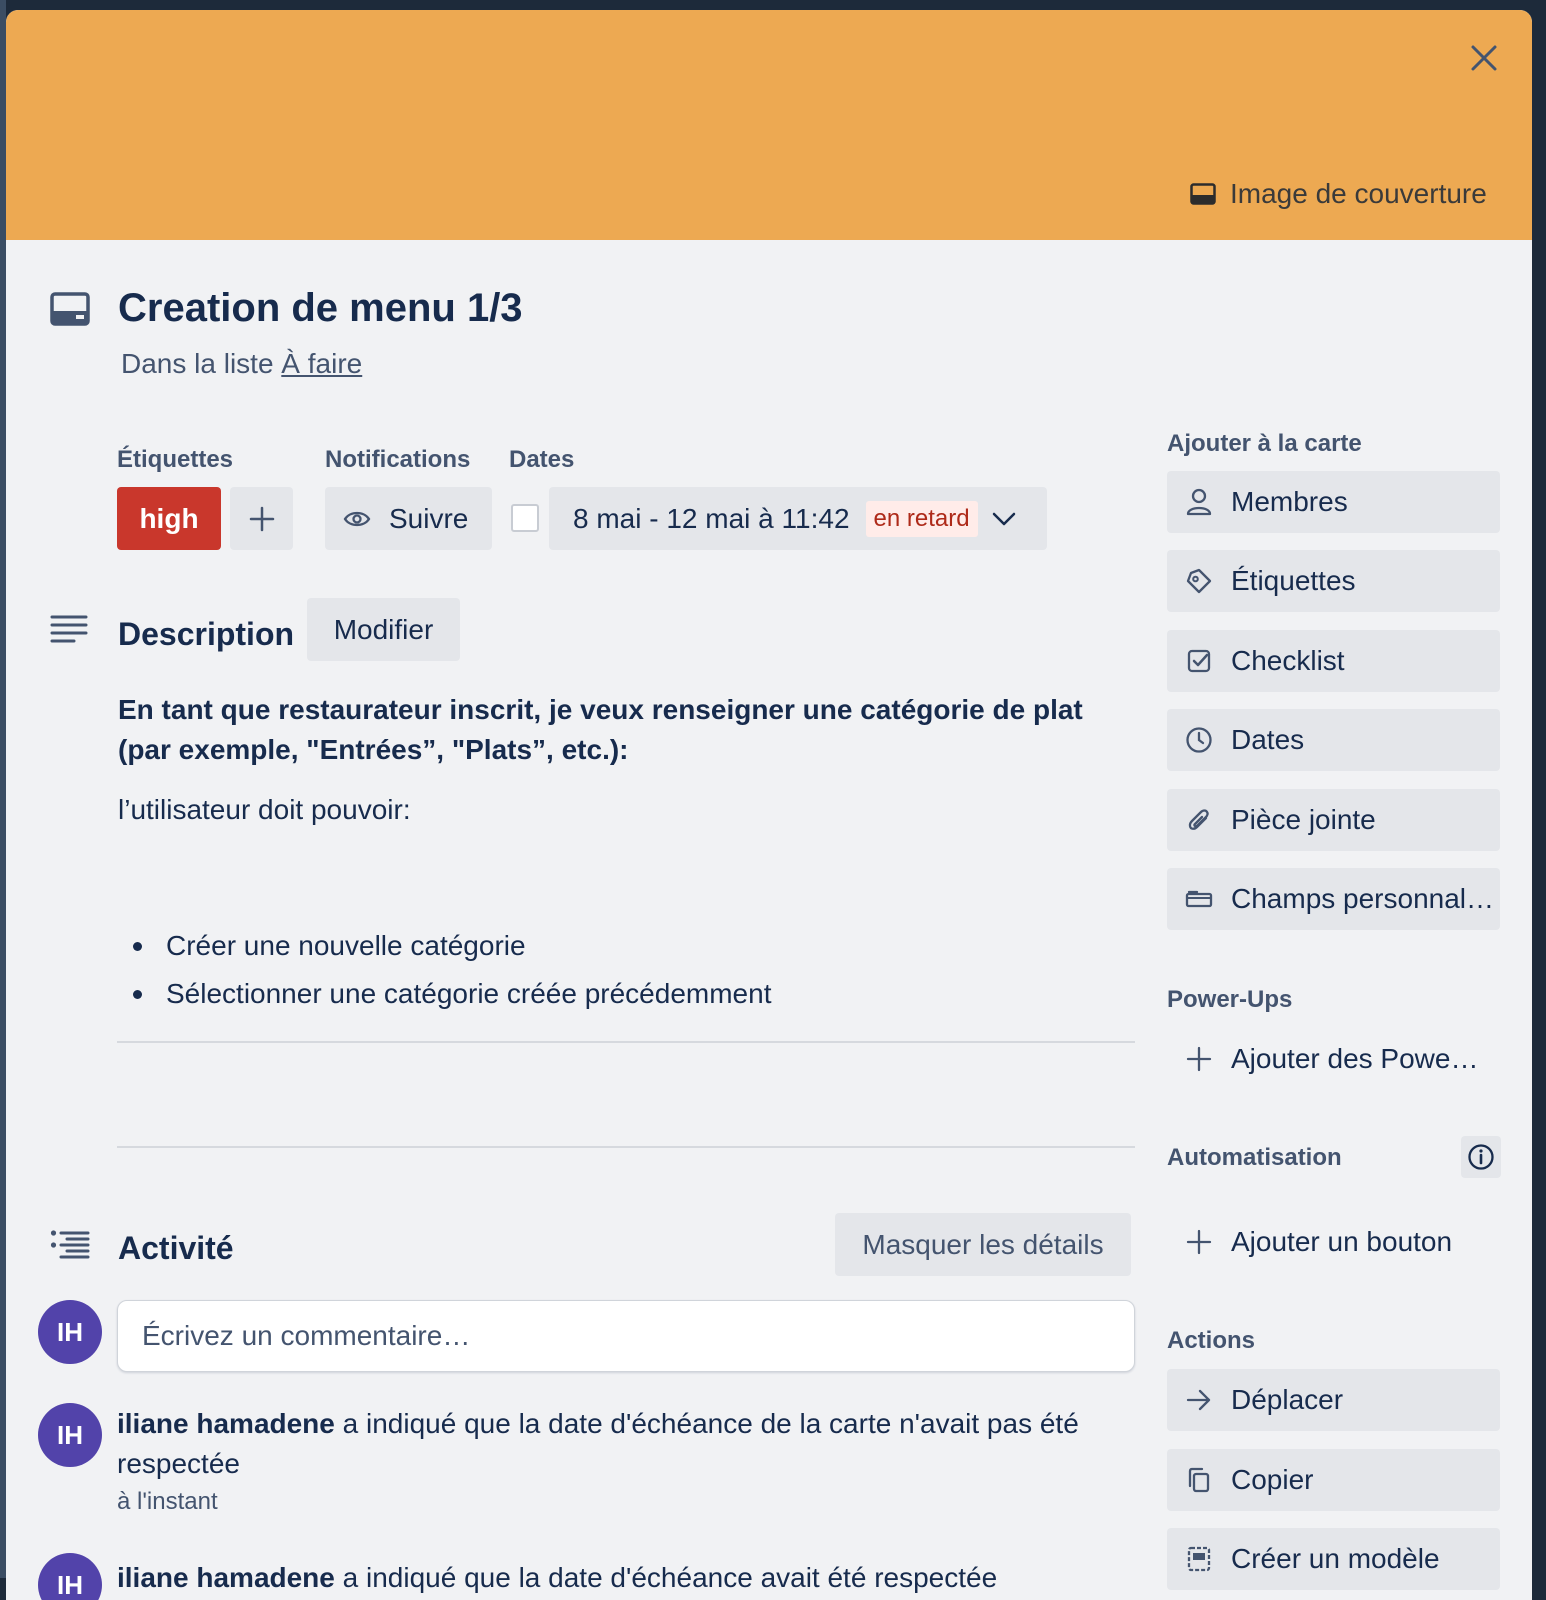  I want to click on create-template-label: Créer un modèle, so click(1335, 1558).